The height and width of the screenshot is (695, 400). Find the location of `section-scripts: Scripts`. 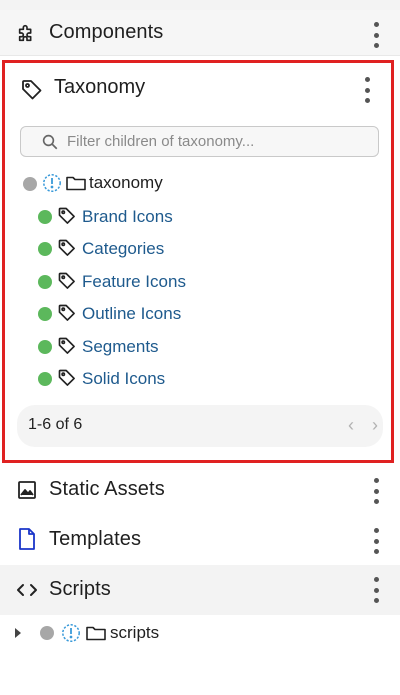

section-scripts: Scripts is located at coordinates (200, 590).